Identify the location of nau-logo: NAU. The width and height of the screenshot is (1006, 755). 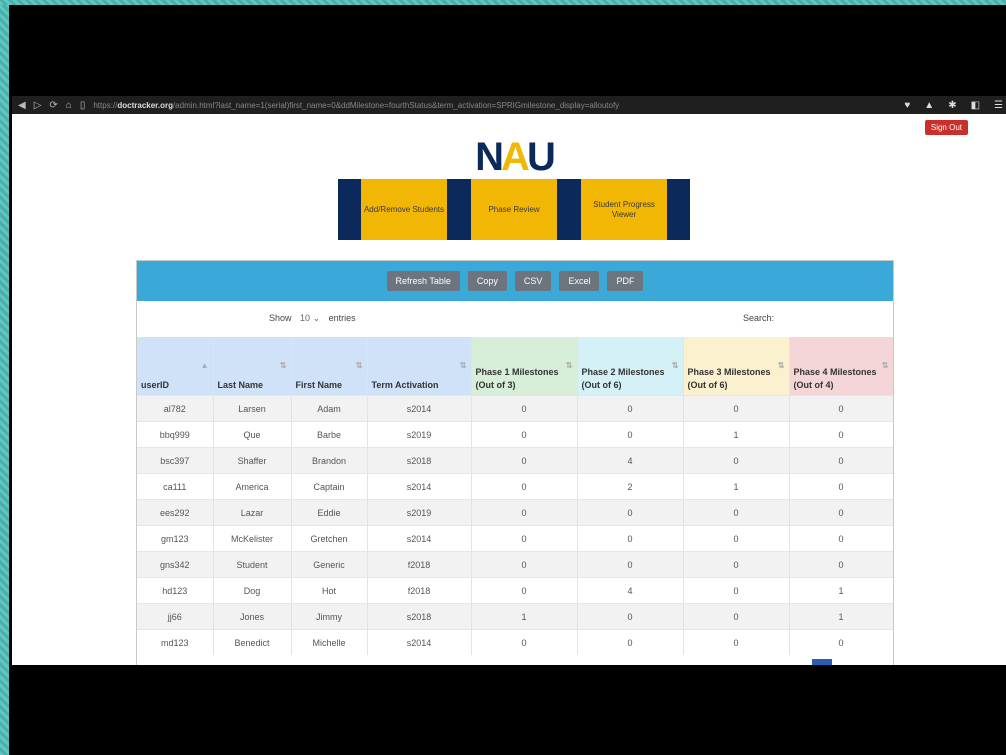
(514, 157).